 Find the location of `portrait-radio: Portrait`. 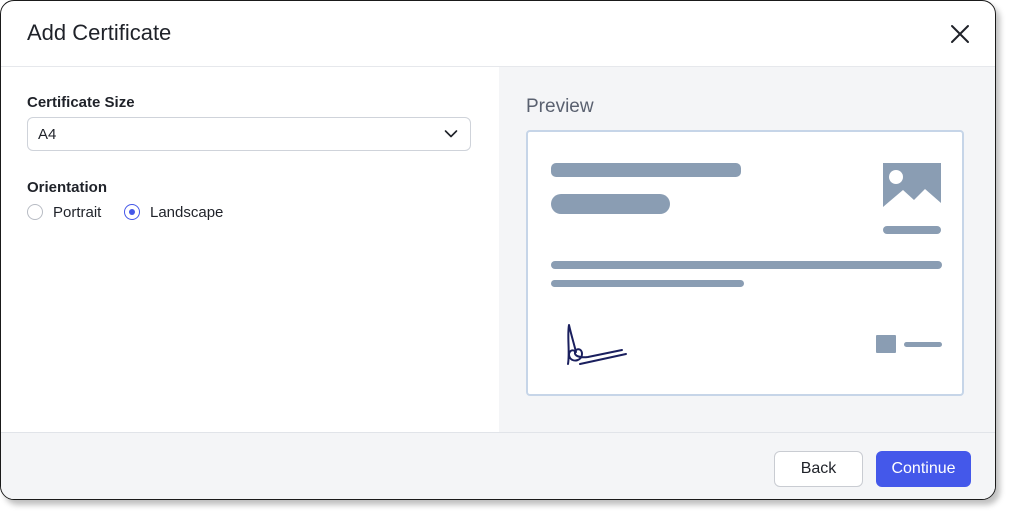

portrait-radio: Portrait is located at coordinates (69, 213).